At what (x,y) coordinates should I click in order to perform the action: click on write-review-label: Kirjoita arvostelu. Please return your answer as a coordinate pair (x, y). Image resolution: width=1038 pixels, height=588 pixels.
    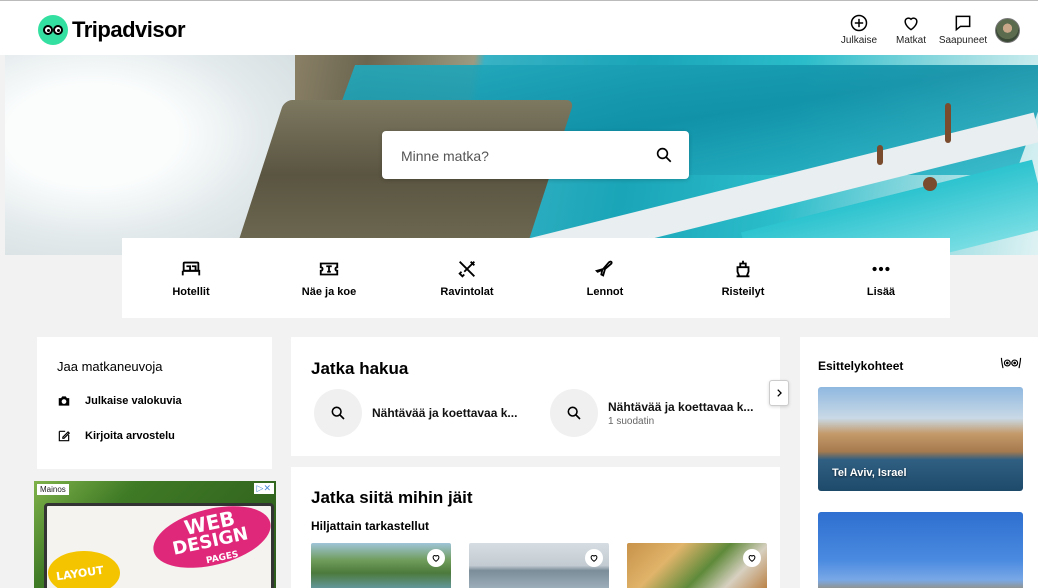
    Looking at the image, I should click on (130, 436).